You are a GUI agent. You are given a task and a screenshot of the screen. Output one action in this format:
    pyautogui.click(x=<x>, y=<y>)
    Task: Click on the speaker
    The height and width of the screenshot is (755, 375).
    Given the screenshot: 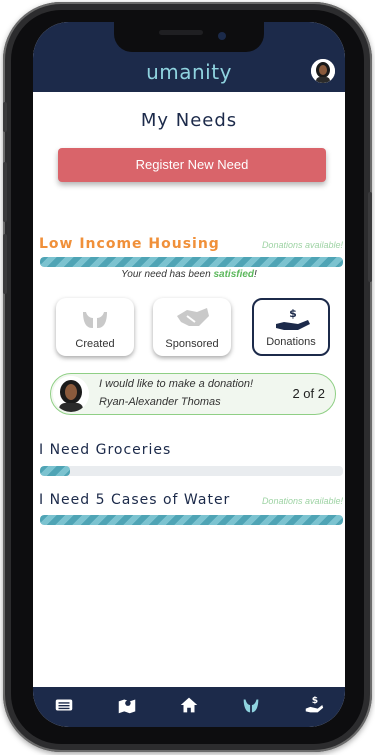 What is the action you would take?
    pyautogui.click(x=181, y=32)
    